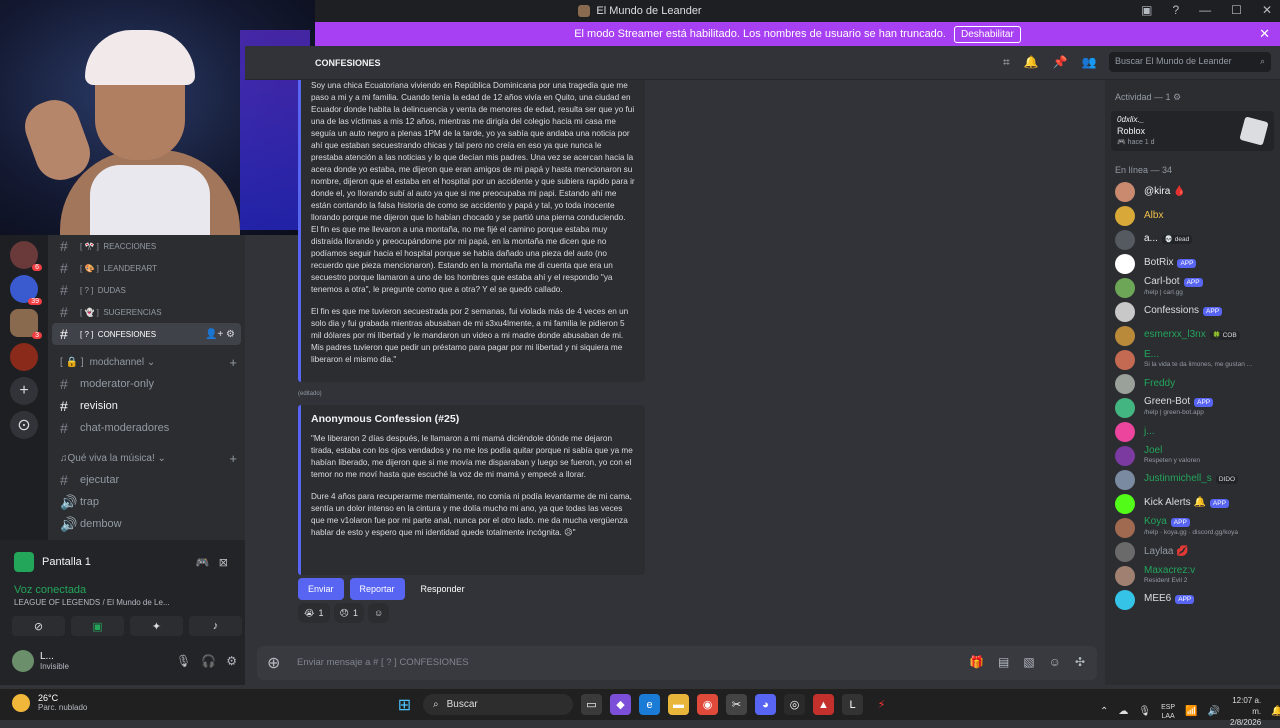 The width and height of the screenshot is (1280, 728). Describe the element at coordinates (1192, 551) in the screenshot. I see `member-item: Laylaa 💋` at that location.